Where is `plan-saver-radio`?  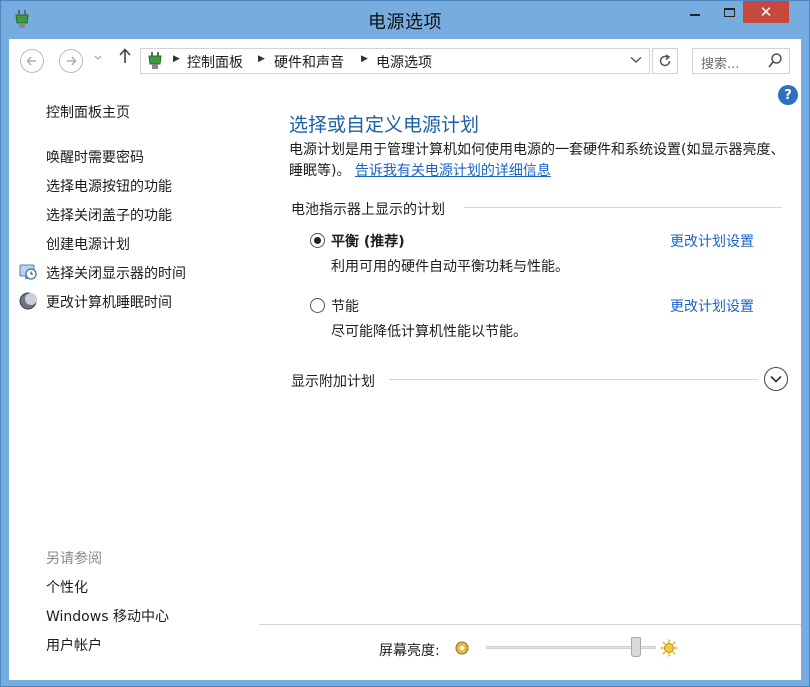
plan-saver-radio is located at coordinates (317, 305).